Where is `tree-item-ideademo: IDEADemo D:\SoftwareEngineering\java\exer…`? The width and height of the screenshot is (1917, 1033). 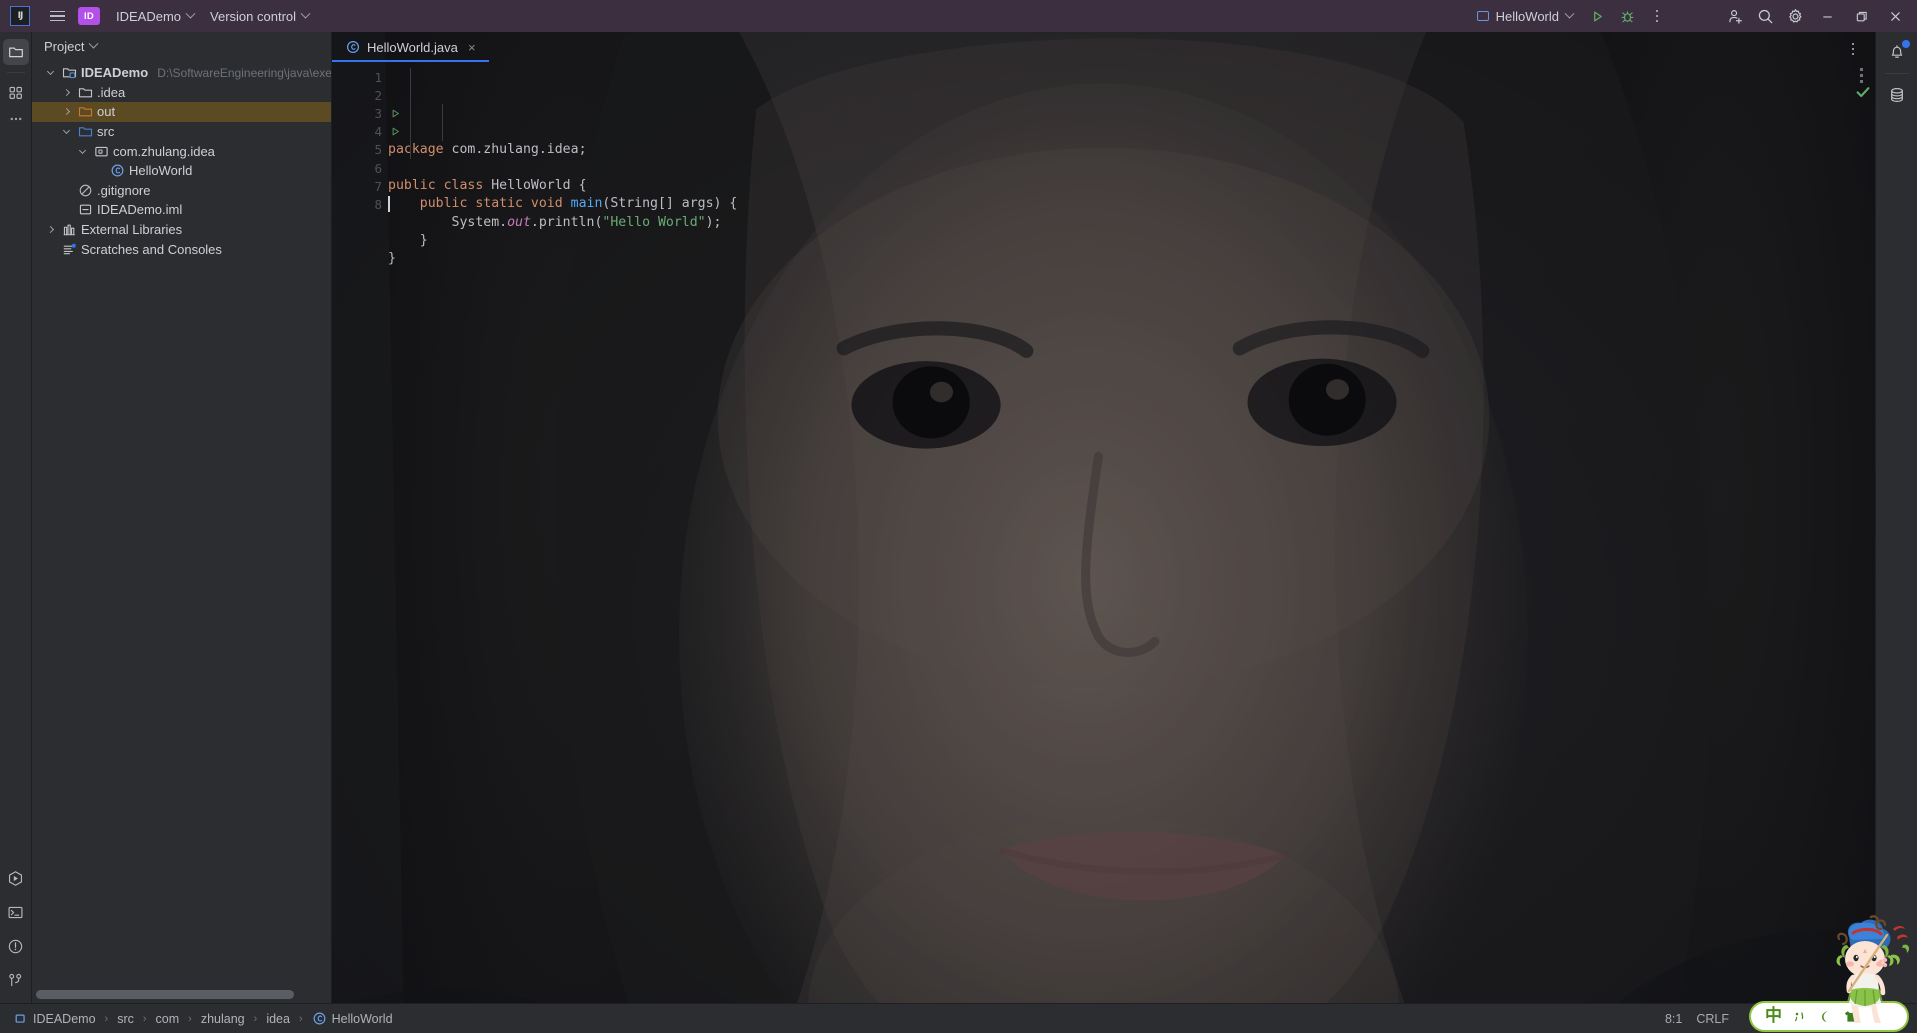 tree-item-ideademo: IDEADemo D:\SoftwareEngineering\java\exer… is located at coordinates (181, 73).